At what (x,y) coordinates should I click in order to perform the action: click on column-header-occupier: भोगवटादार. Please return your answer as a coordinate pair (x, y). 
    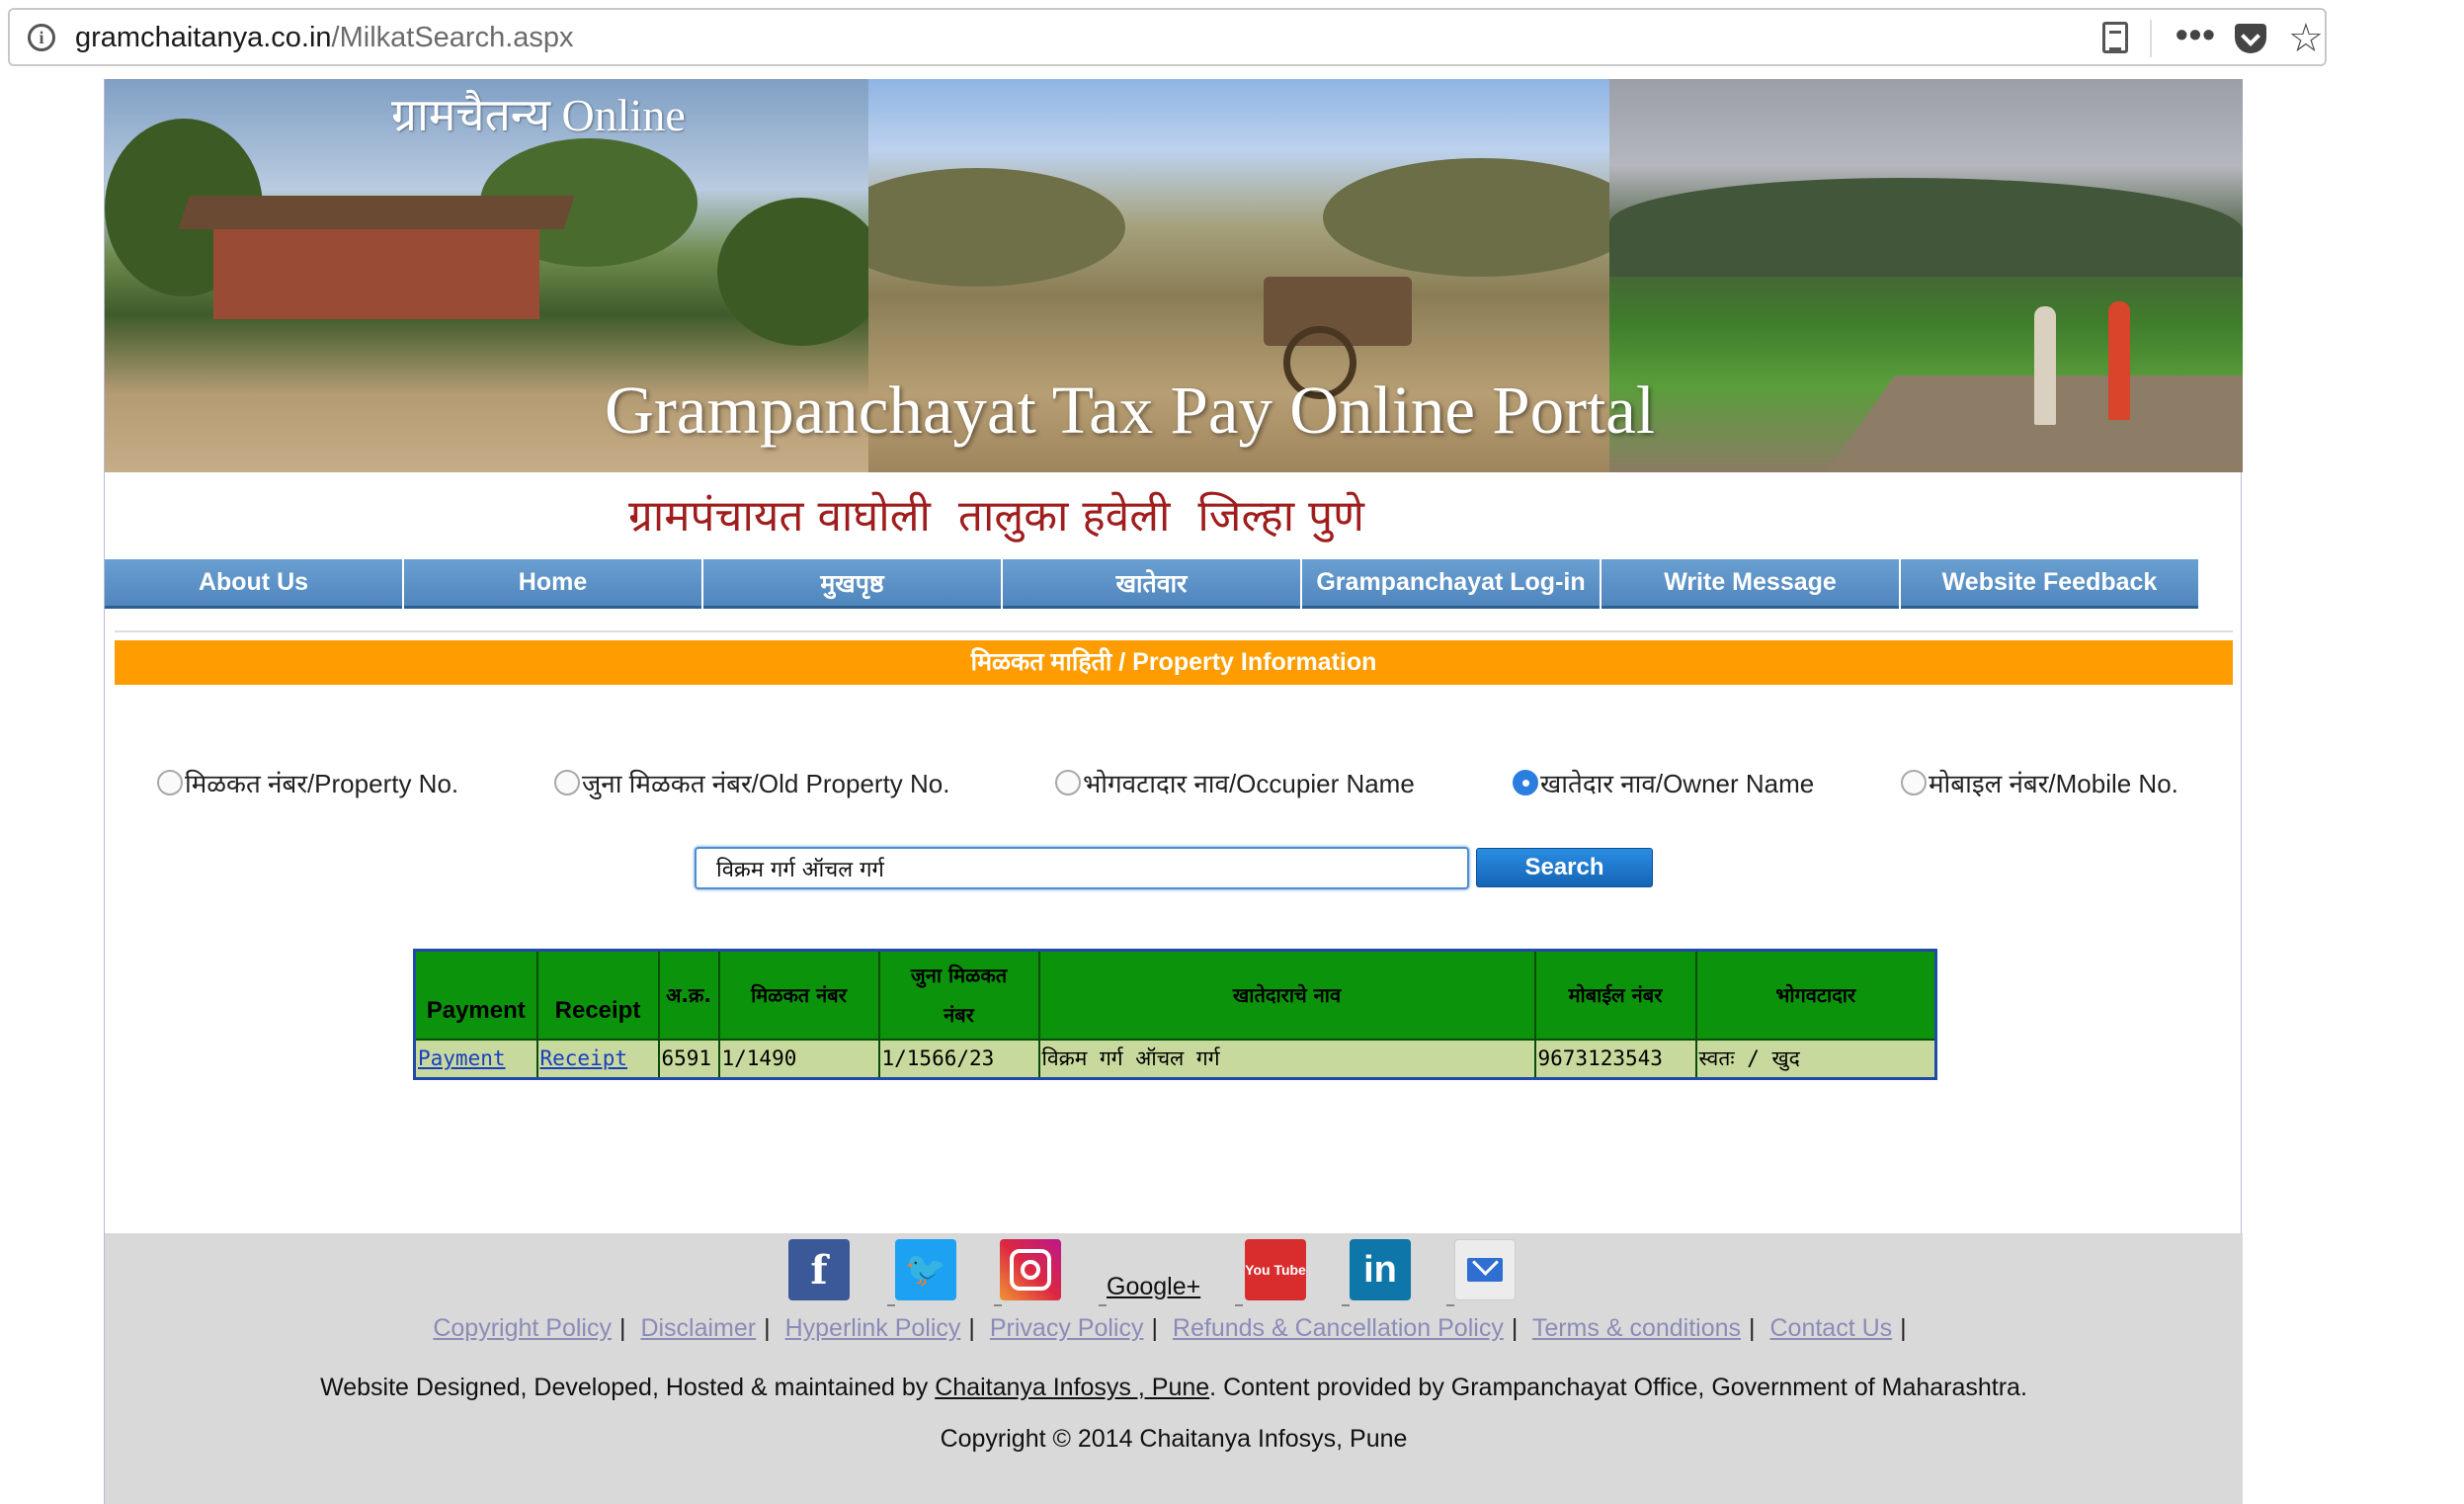
    Looking at the image, I should click on (1815, 995).